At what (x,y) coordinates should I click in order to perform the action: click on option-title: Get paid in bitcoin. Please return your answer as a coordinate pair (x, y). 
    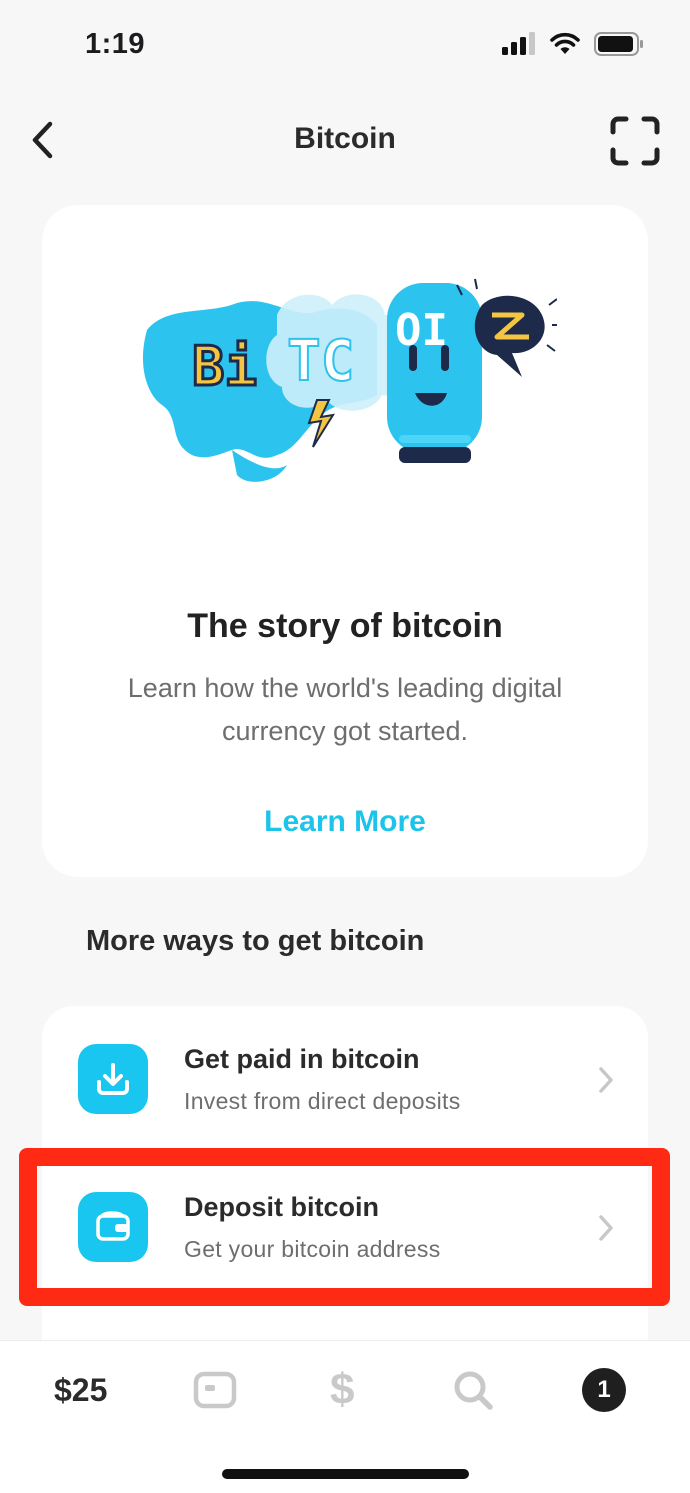
    Looking at the image, I should click on (302, 1059).